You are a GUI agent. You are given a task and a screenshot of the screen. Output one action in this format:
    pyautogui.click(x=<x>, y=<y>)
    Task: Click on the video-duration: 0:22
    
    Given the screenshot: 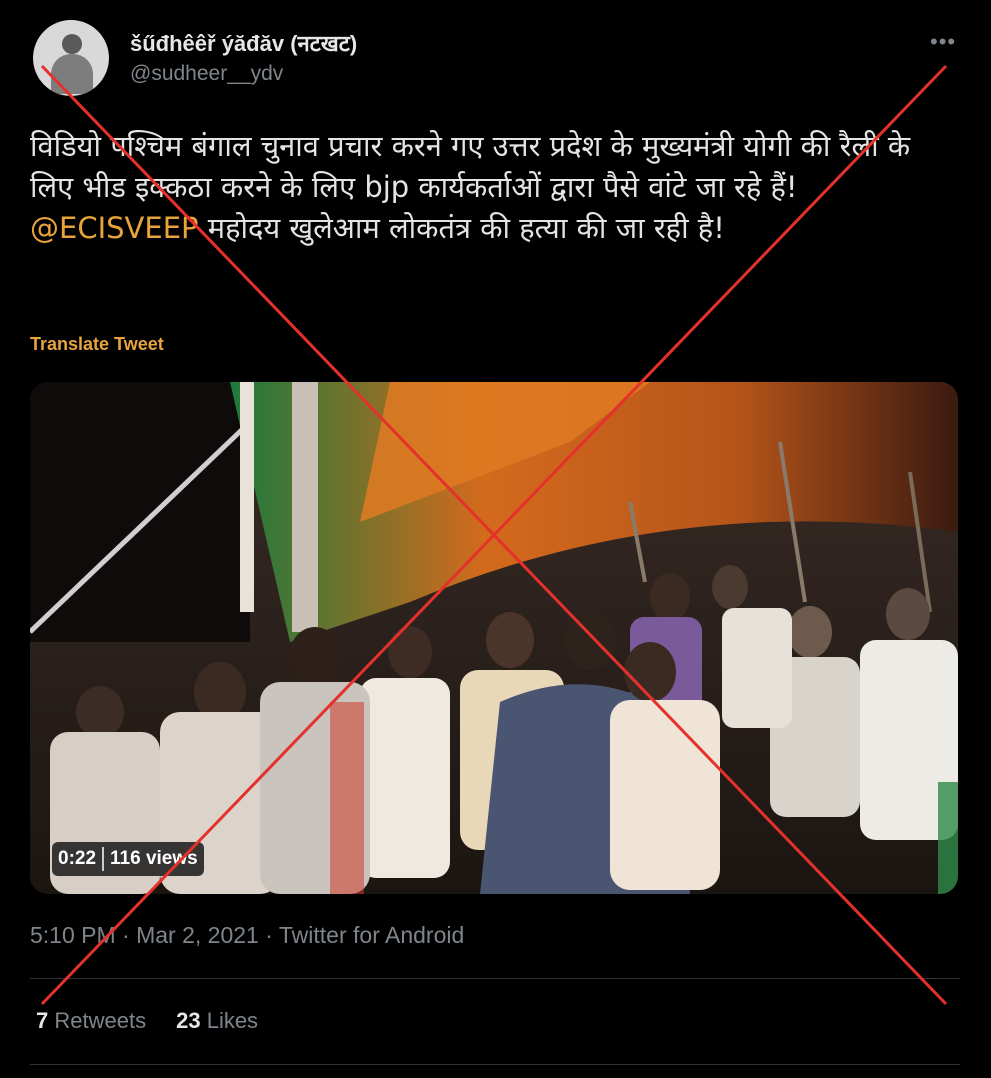 What is the action you would take?
    pyautogui.click(x=77, y=858)
    